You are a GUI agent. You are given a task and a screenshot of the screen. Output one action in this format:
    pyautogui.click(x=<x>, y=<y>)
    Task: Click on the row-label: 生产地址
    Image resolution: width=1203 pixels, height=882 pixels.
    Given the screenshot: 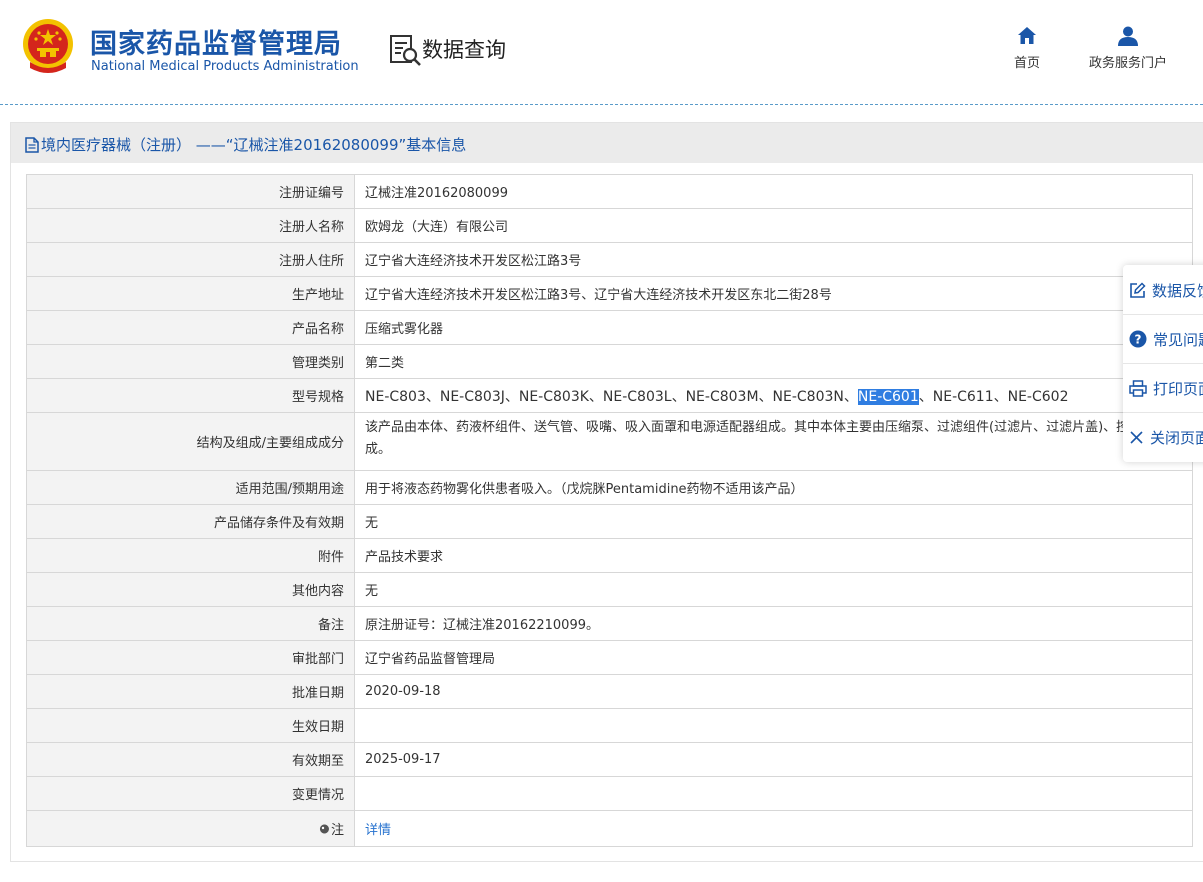 What is the action you would take?
    pyautogui.click(x=190, y=293)
    